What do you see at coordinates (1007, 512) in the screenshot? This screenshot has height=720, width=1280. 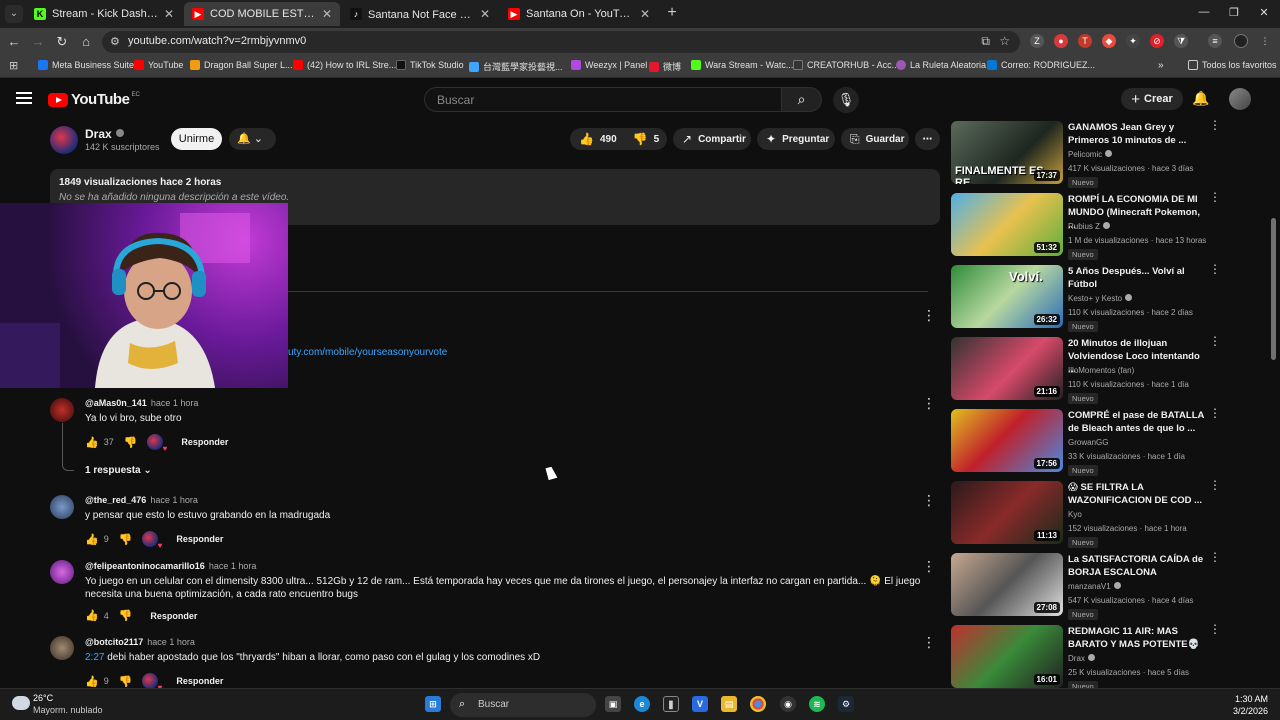 I see `video-thumbnail: 11:13` at bounding box center [1007, 512].